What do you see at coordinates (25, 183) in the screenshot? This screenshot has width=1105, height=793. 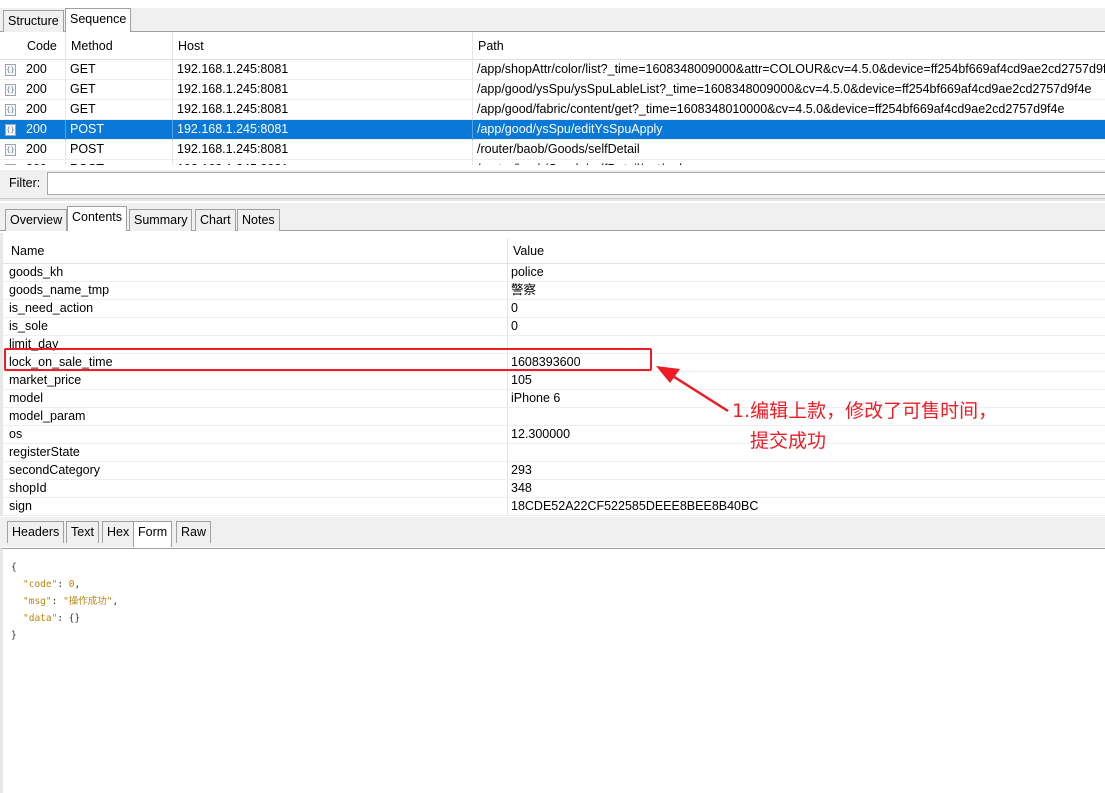 I see `filter-label: Filter:` at bounding box center [25, 183].